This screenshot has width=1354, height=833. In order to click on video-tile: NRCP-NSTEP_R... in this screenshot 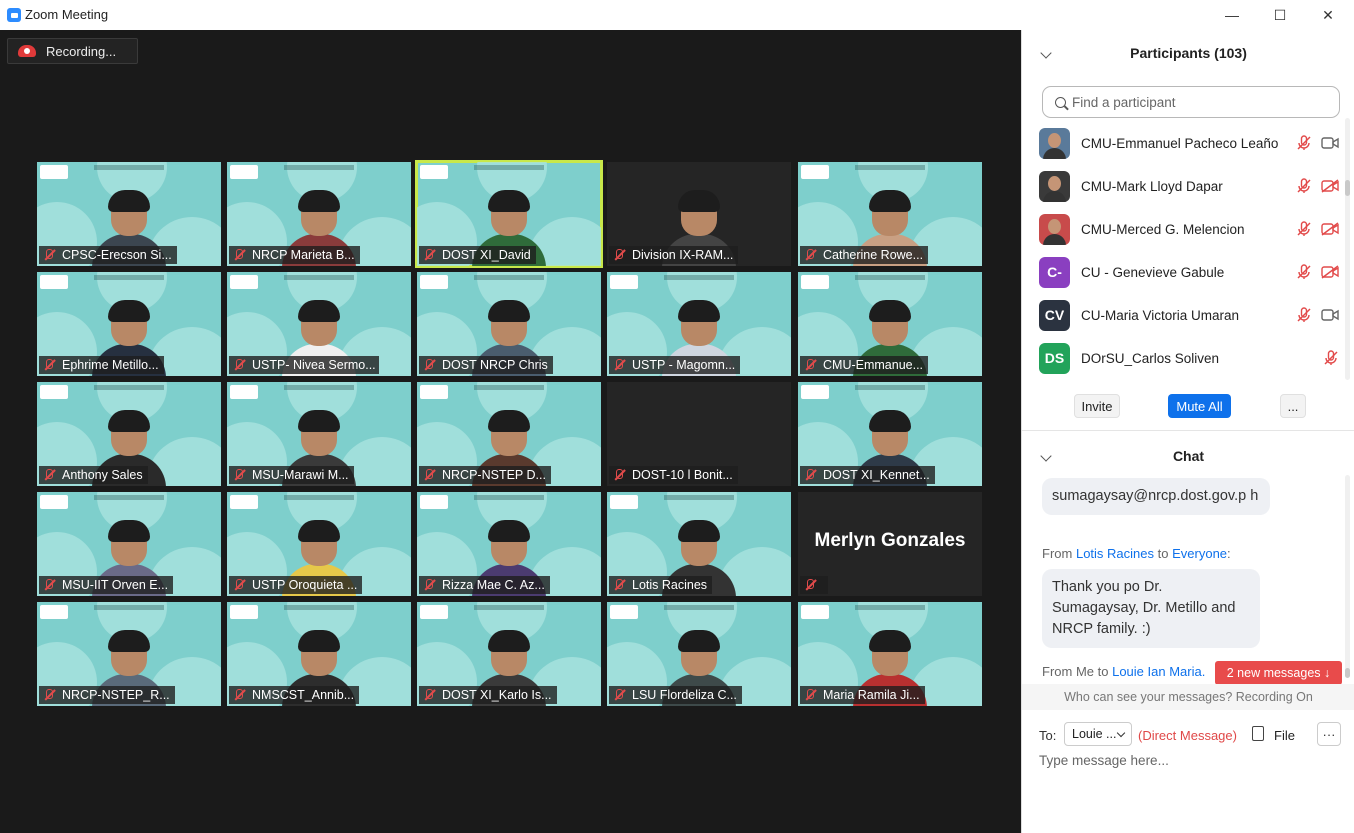, I will do `click(129, 654)`.